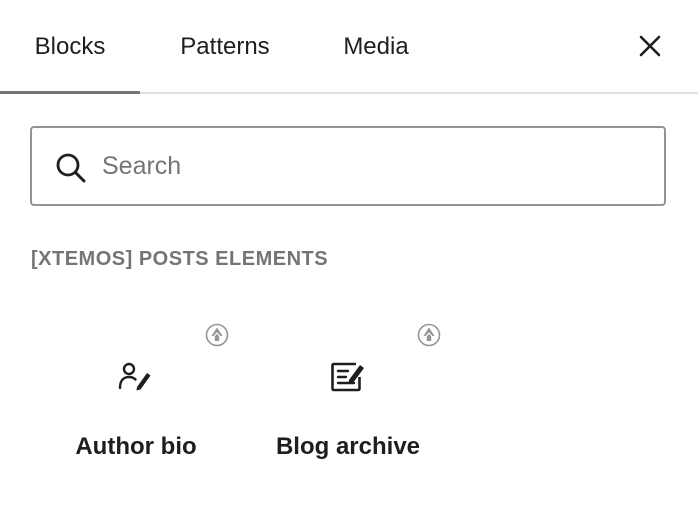 Image resolution: width=698 pixels, height=520 pixels. What do you see at coordinates (136, 446) in the screenshot?
I see `block-author-bio-label: Author bio` at bounding box center [136, 446].